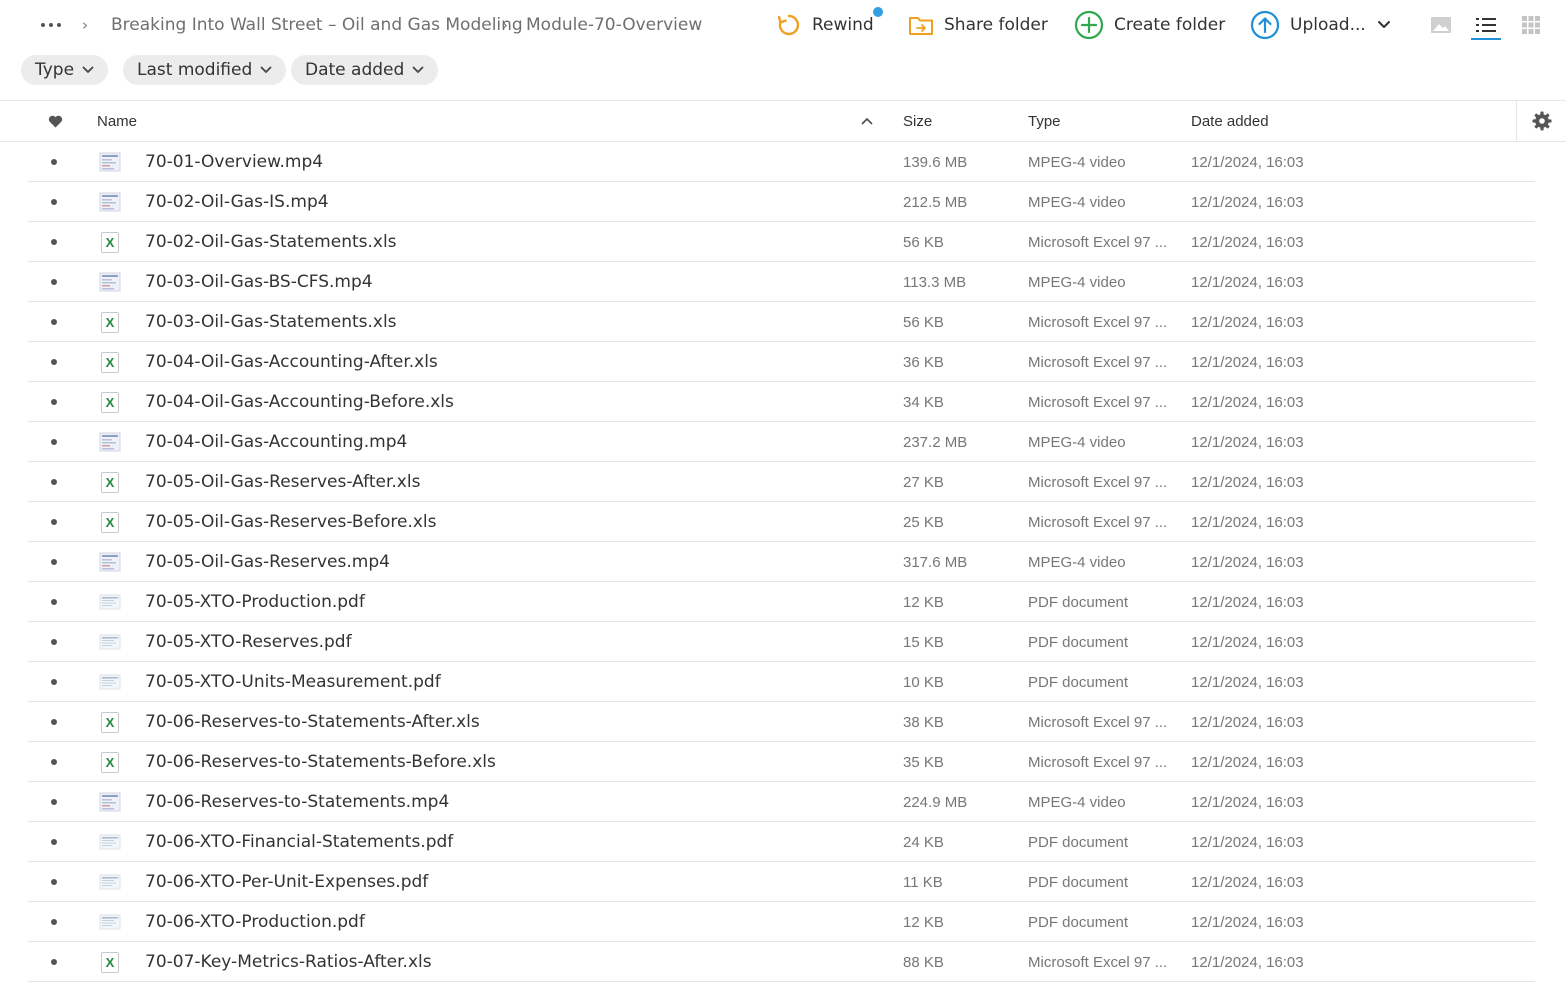 This screenshot has height=986, width=1566. What do you see at coordinates (293, 682) in the screenshot?
I see `file-name: 70-05-XTO-Units-Measurement.pdf` at bounding box center [293, 682].